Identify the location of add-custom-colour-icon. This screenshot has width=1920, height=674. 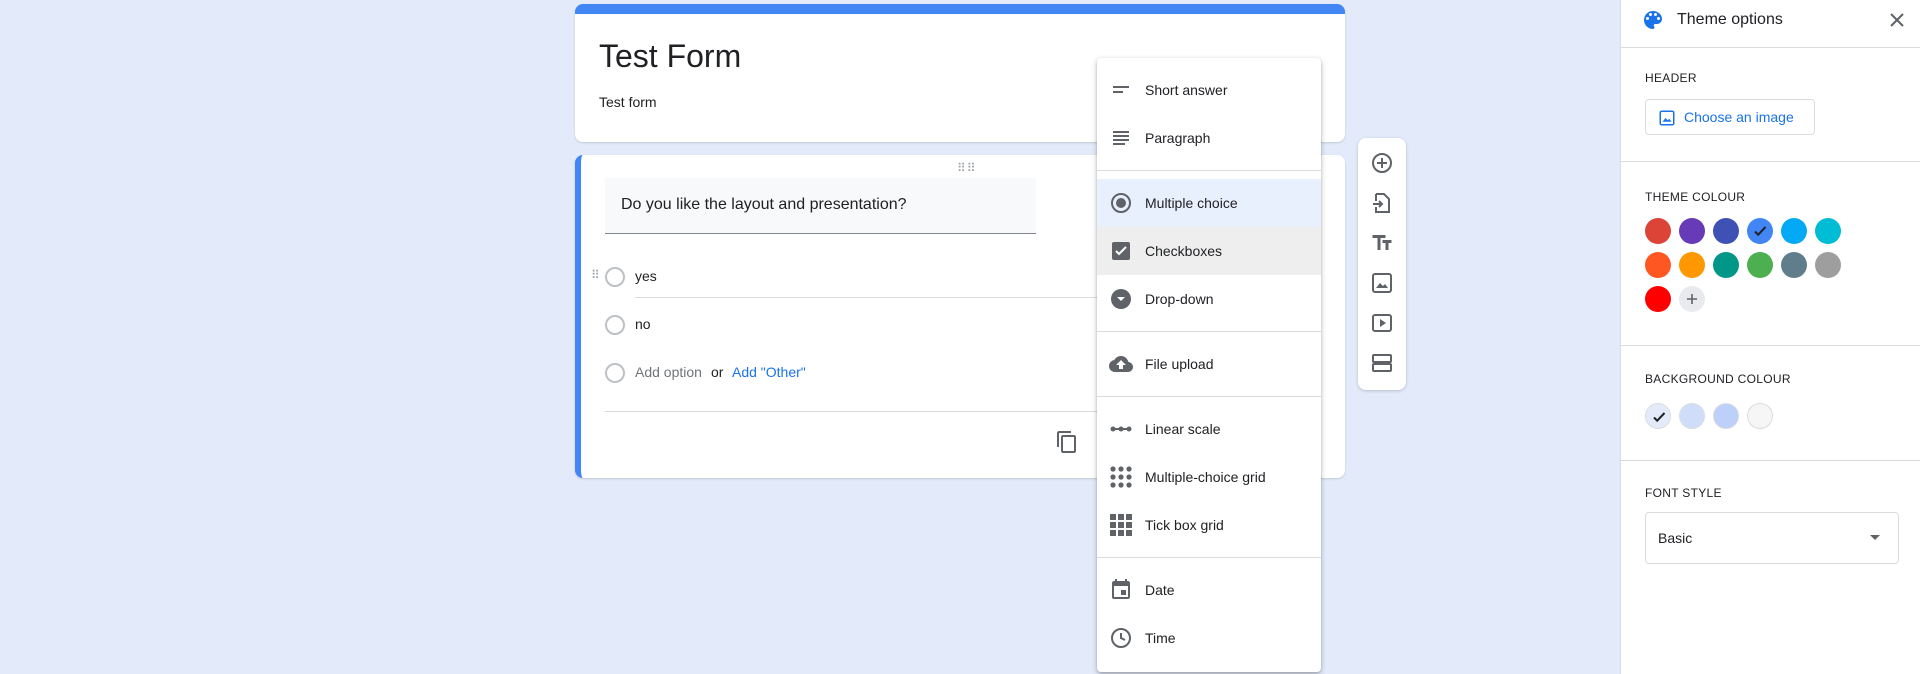
(1692, 299).